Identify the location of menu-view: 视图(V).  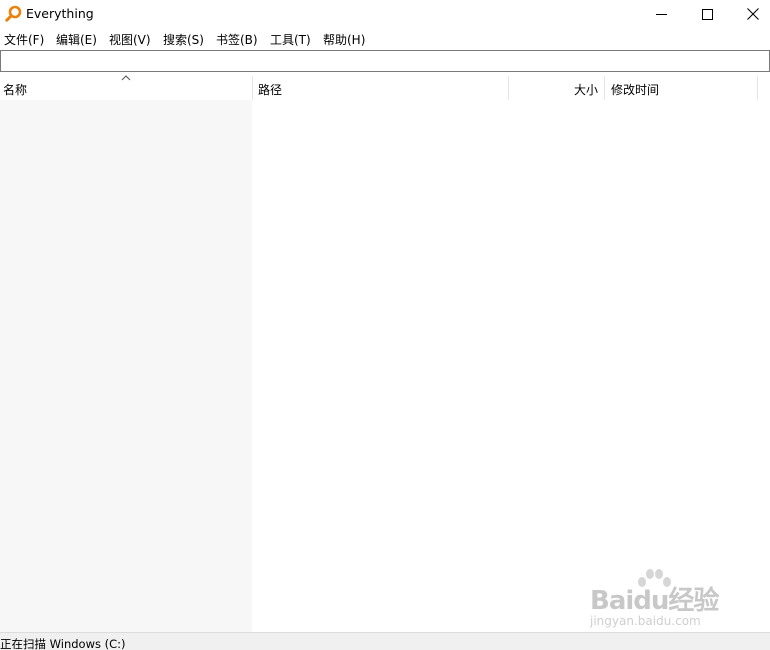
(130, 39).